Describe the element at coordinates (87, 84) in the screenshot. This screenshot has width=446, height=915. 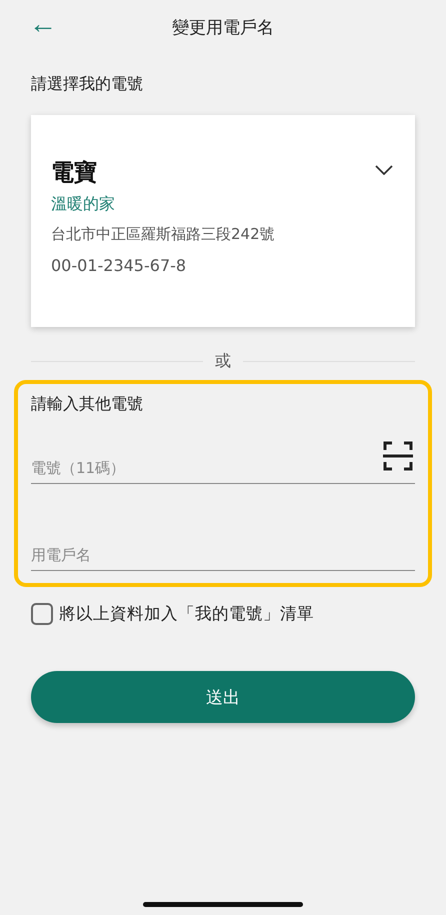
I see `section-label: 請選擇我的電號` at that location.